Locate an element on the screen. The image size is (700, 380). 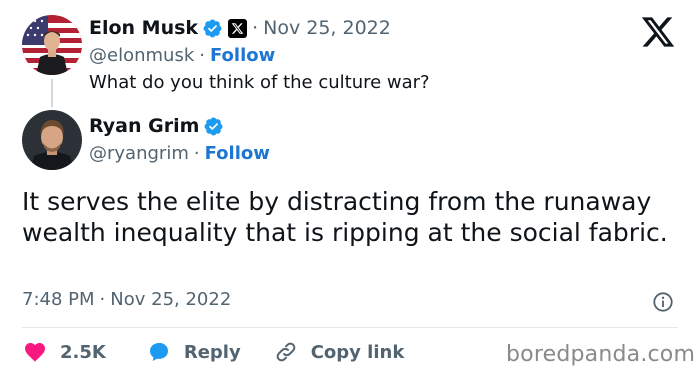
avatar-ryan-grim is located at coordinates (52, 140).